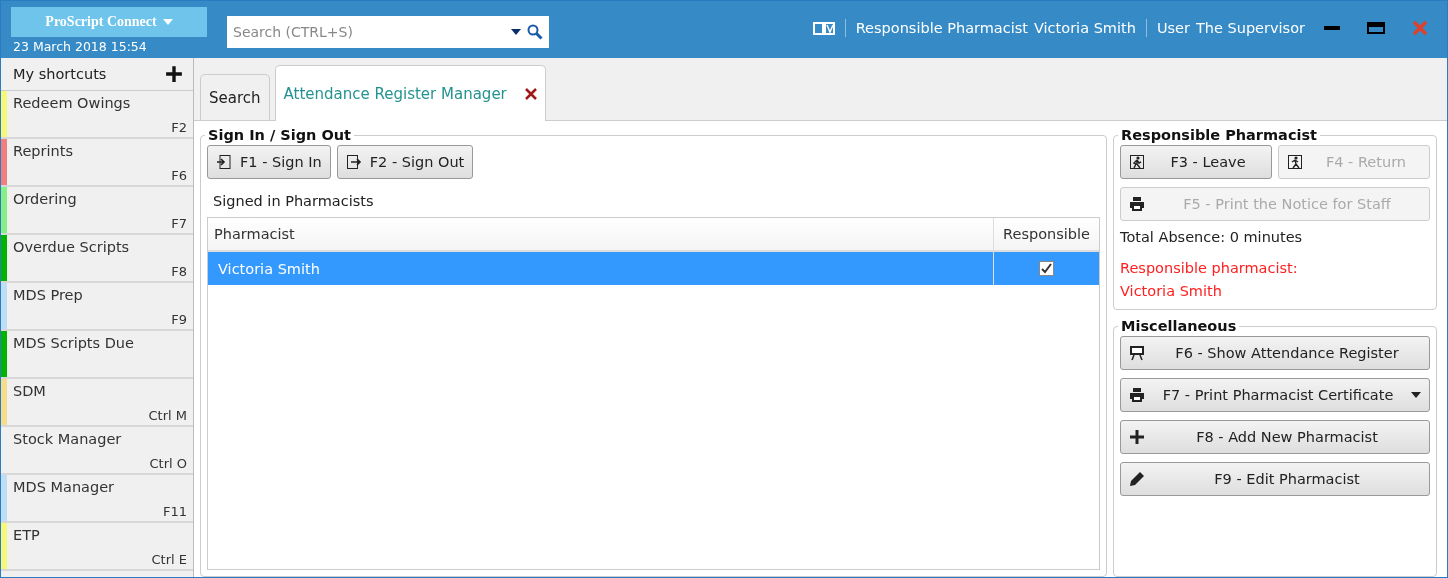  I want to click on presentation-icon, so click(1137, 353).